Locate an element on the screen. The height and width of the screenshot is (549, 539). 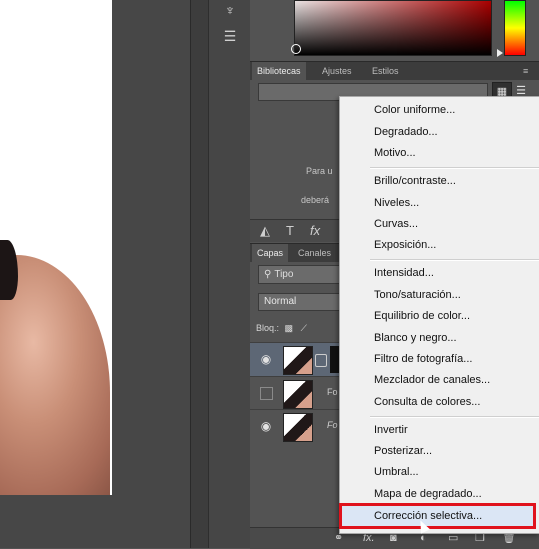
hue-slider-arrow-icon is located at coordinates (500, 53).